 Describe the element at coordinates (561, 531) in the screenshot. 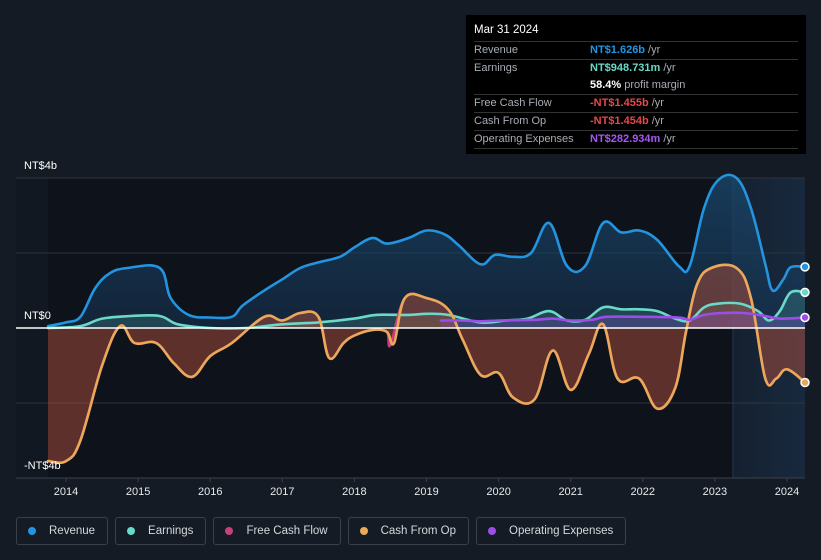

I see `legend-label: Operating Expenses` at that location.